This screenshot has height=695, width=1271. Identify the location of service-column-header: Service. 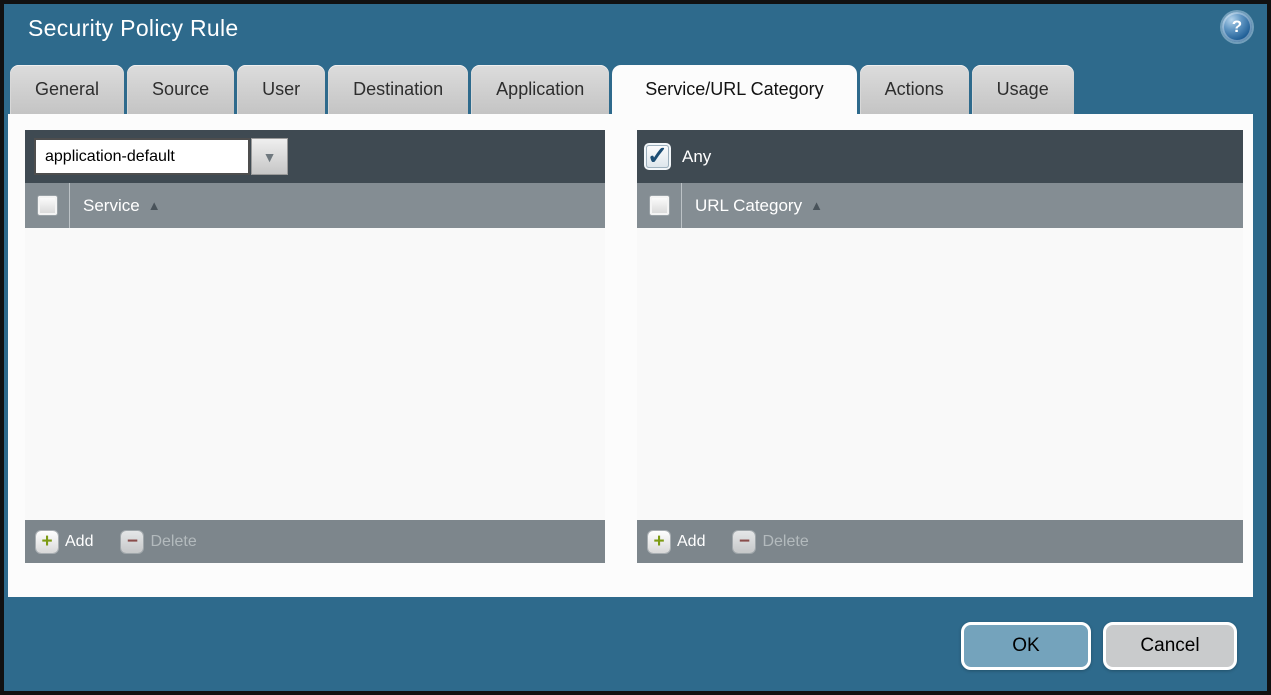
(111, 205).